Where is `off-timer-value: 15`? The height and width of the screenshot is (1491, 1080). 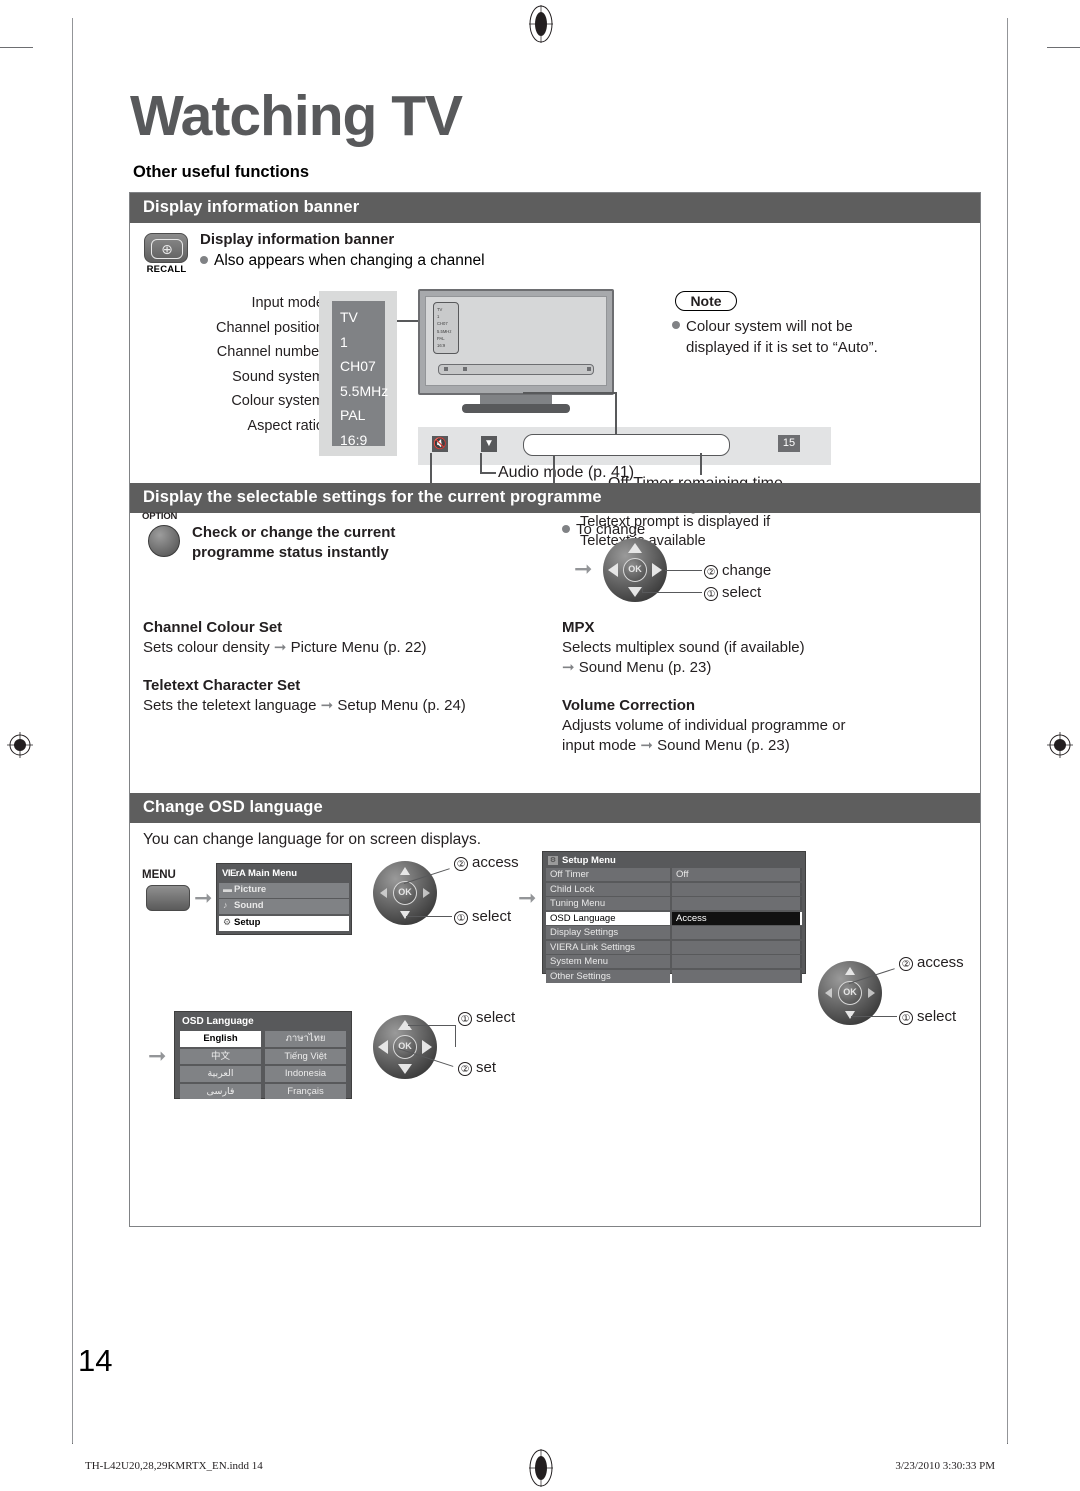 off-timer-value: 15 is located at coordinates (789, 443).